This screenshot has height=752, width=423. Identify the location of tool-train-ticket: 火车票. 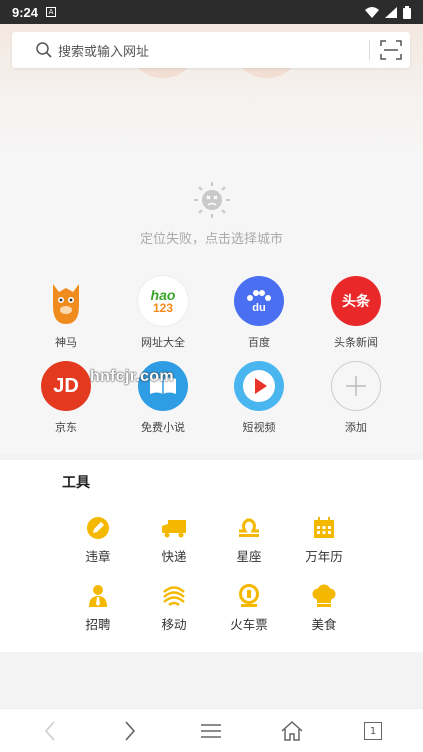
(249, 608).